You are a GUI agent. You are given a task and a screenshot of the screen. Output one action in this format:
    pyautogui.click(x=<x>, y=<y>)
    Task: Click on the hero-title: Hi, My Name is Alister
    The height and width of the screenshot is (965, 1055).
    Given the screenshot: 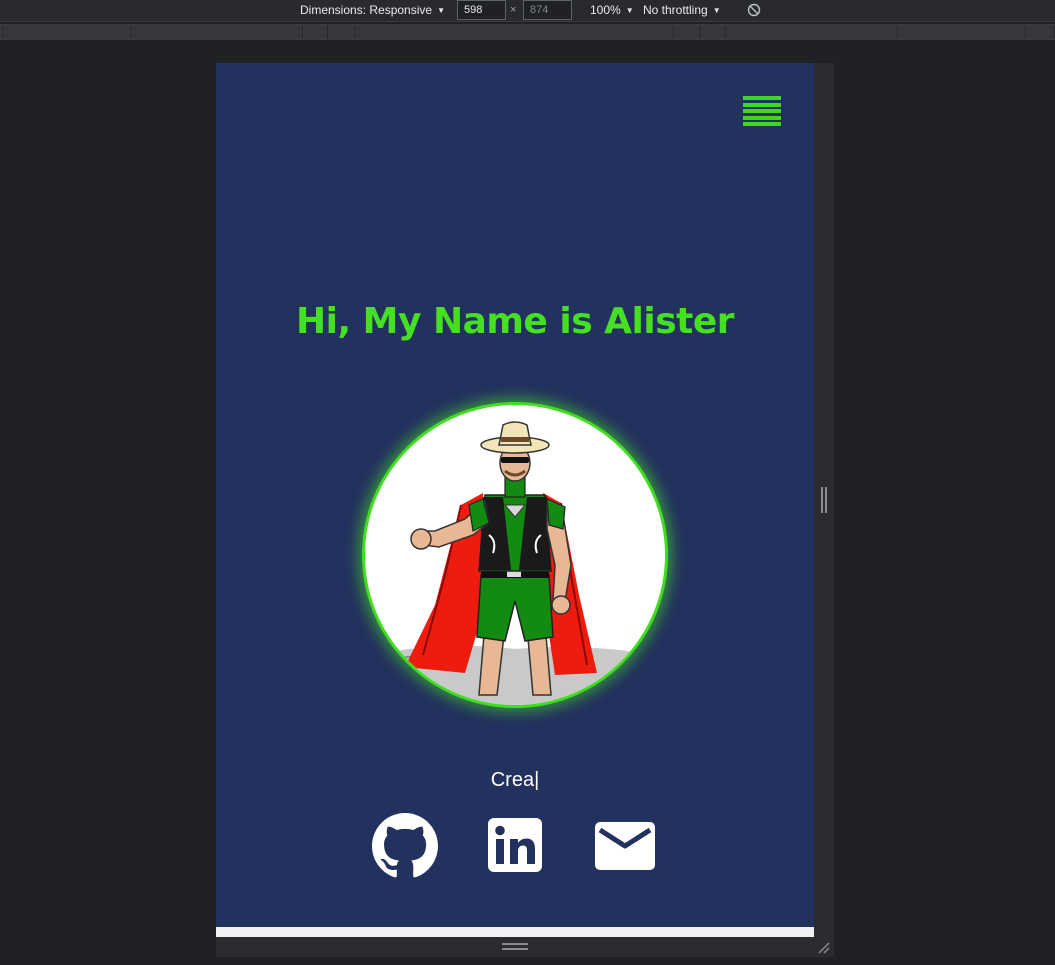 What is the action you would take?
    pyautogui.click(x=515, y=321)
    